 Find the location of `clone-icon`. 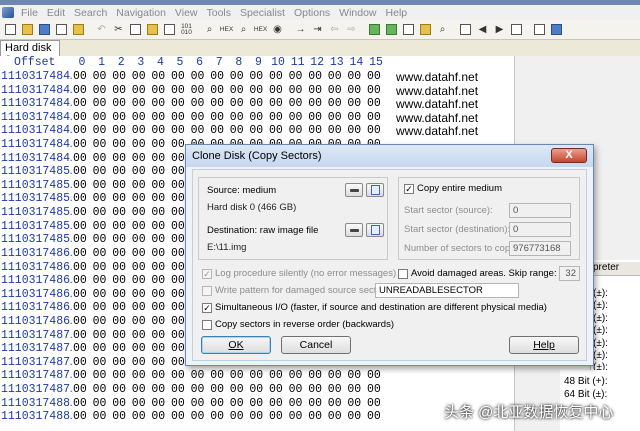

clone-icon is located at coordinates (408, 30).